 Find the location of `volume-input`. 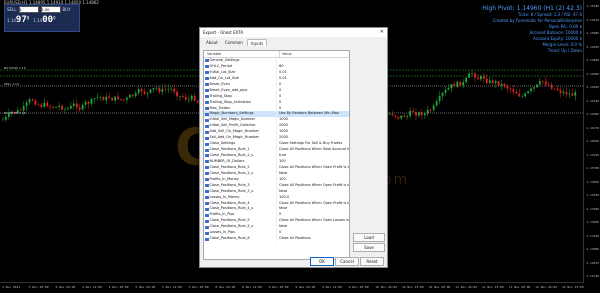

volume-input is located at coordinates (28, 9).